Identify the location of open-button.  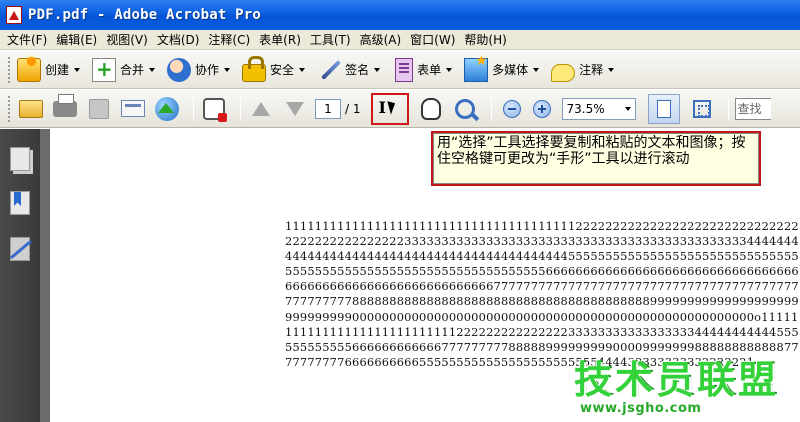
(31, 109).